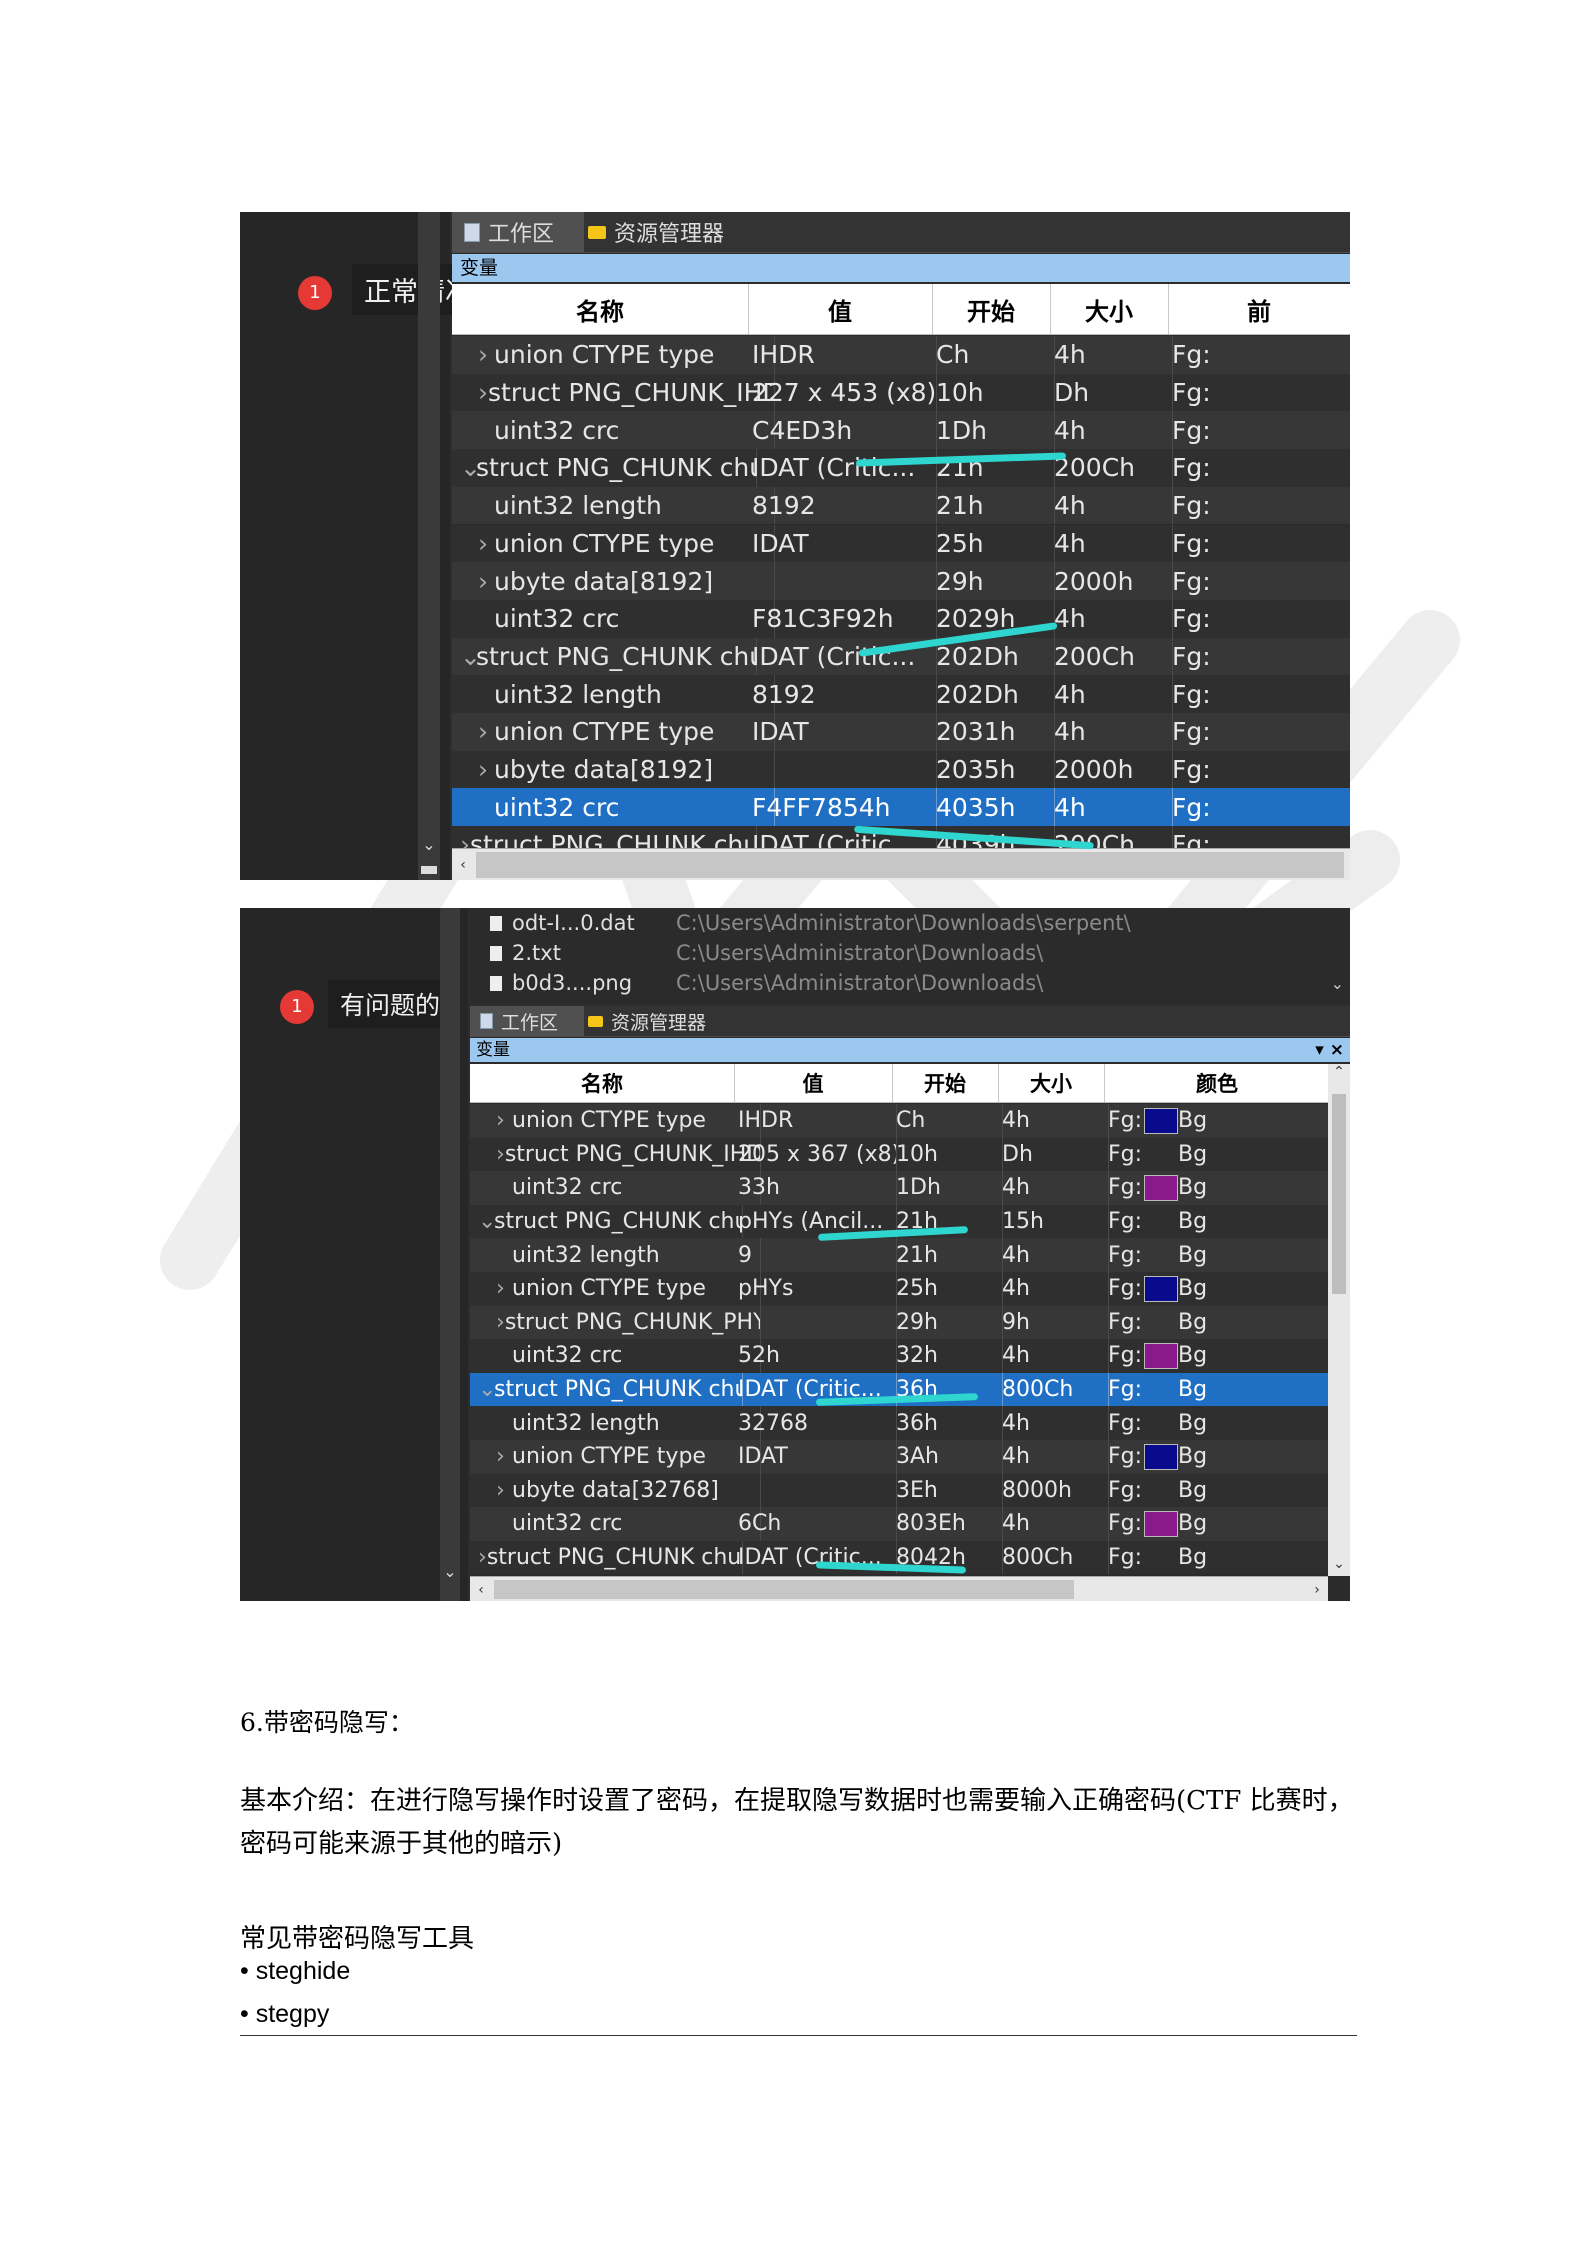  What do you see at coordinates (947, 1121) in the screenshot?
I see `start-cell: Ch` at bounding box center [947, 1121].